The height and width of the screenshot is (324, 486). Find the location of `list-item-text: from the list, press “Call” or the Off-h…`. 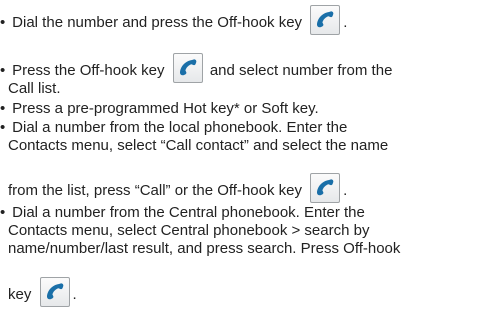

list-item-text: from the list, press “Call” or the Off-h… is located at coordinates (155, 190).